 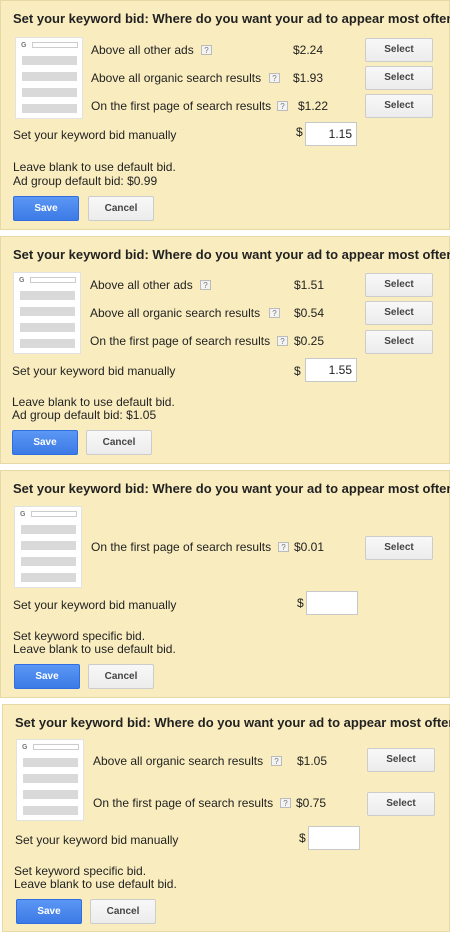 What do you see at coordinates (331, 134) in the screenshot?
I see `bid-input: 1.15` at bounding box center [331, 134].